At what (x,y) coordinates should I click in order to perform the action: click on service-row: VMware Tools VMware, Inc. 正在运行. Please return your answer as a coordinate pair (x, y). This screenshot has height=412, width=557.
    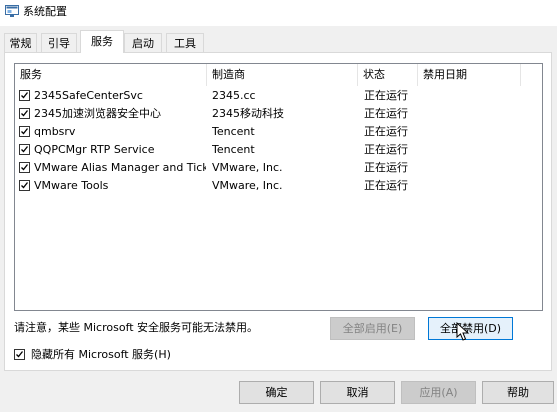
    Looking at the image, I should click on (278, 186).